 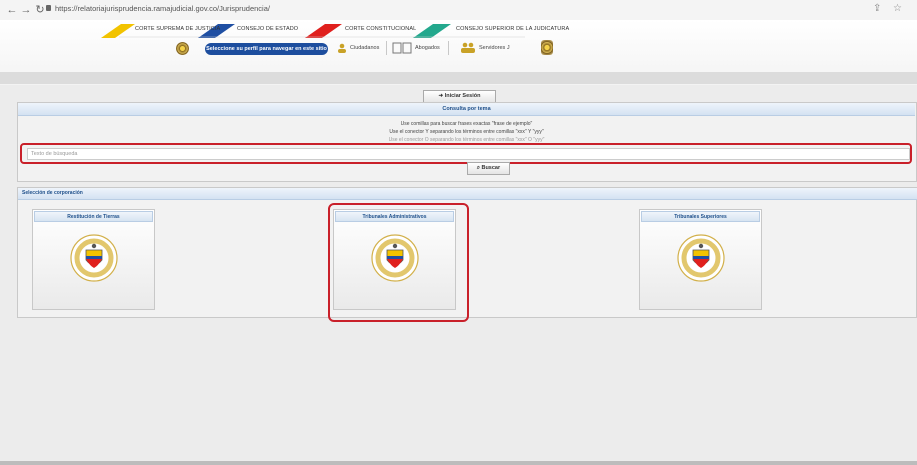 What do you see at coordinates (118, 31) in the screenshot?
I see `band-corte-suprema` at bounding box center [118, 31].